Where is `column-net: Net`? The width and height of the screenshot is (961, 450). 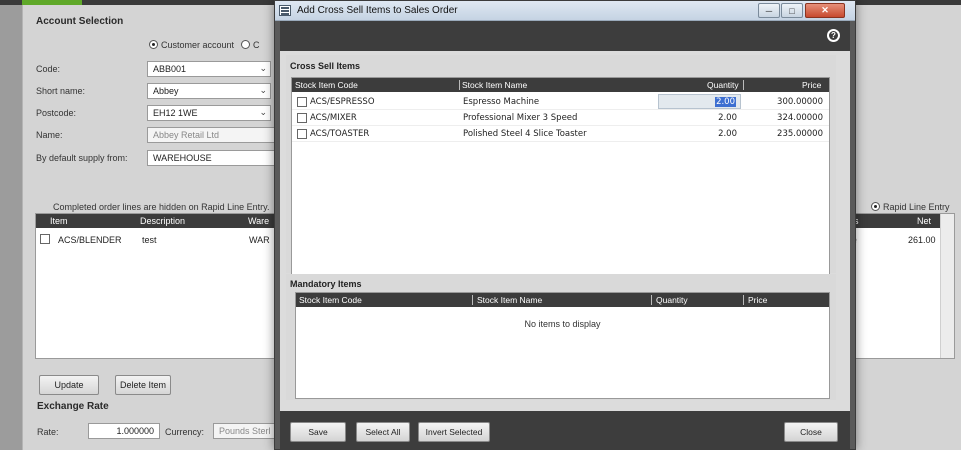
column-net: Net is located at coordinates (924, 221).